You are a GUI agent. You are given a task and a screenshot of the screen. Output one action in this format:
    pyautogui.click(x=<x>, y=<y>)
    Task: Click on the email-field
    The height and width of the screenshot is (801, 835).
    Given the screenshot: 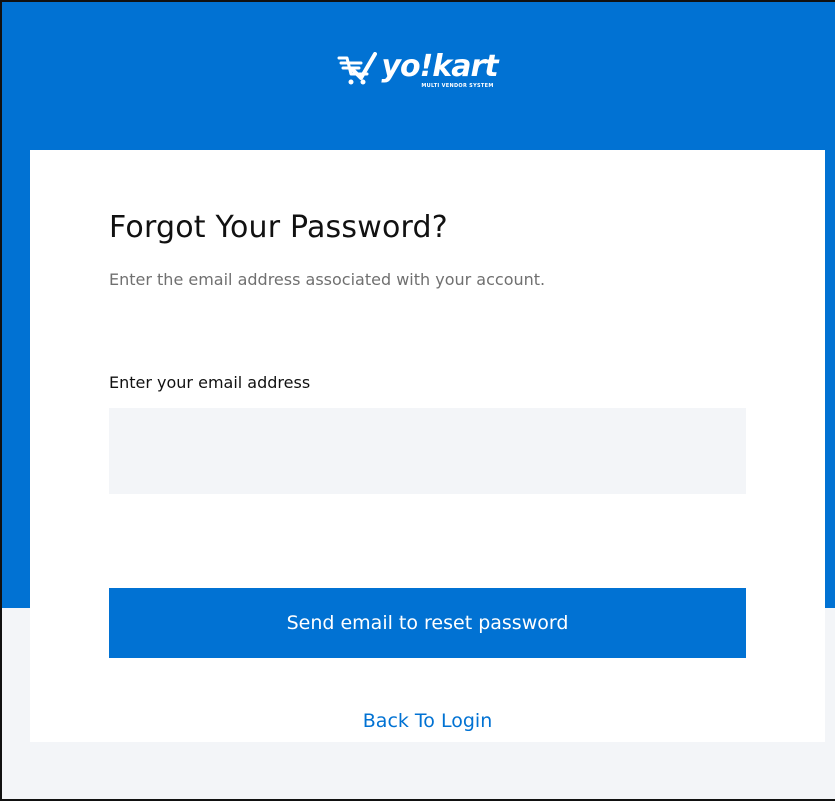 What is the action you would take?
    pyautogui.click(x=427, y=451)
    